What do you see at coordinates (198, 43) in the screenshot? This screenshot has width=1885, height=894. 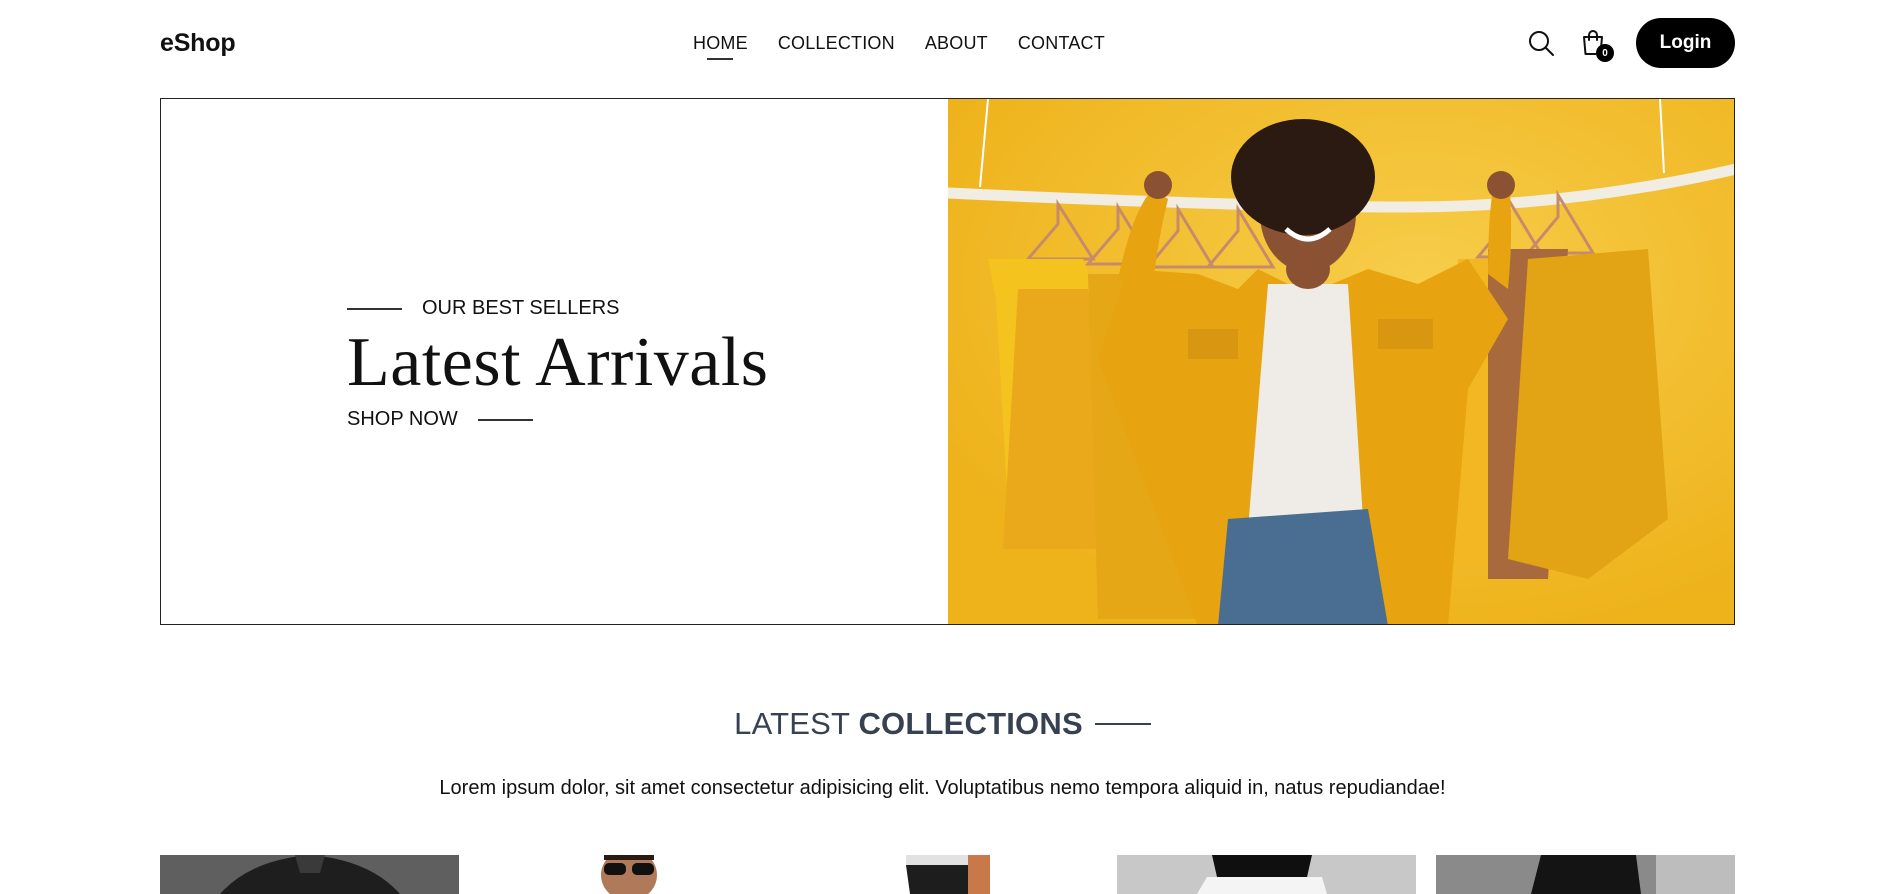 I see `logo: eShop` at bounding box center [198, 43].